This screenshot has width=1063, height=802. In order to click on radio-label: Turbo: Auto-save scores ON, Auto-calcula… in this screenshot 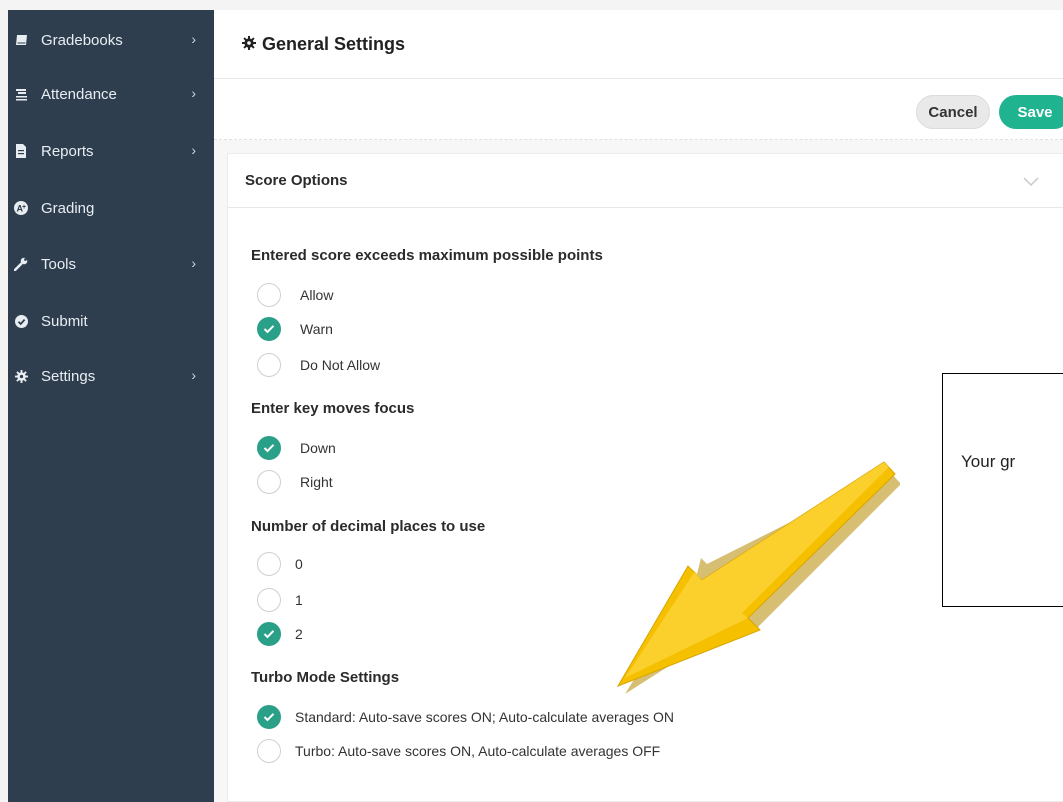, I will do `click(478, 751)`.